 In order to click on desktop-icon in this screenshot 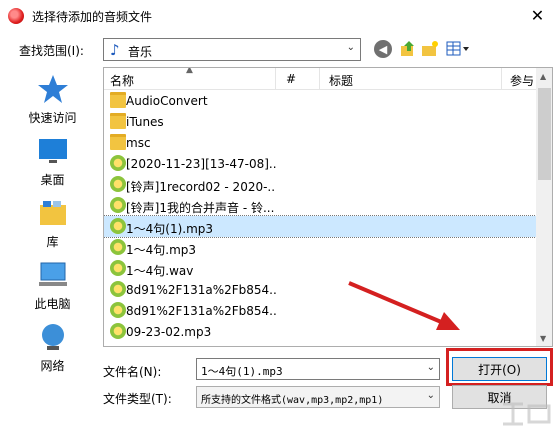, I will do `click(53, 151)`.